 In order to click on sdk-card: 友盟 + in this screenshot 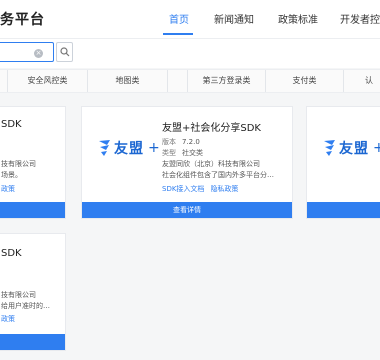, I will do `click(343, 162)`.